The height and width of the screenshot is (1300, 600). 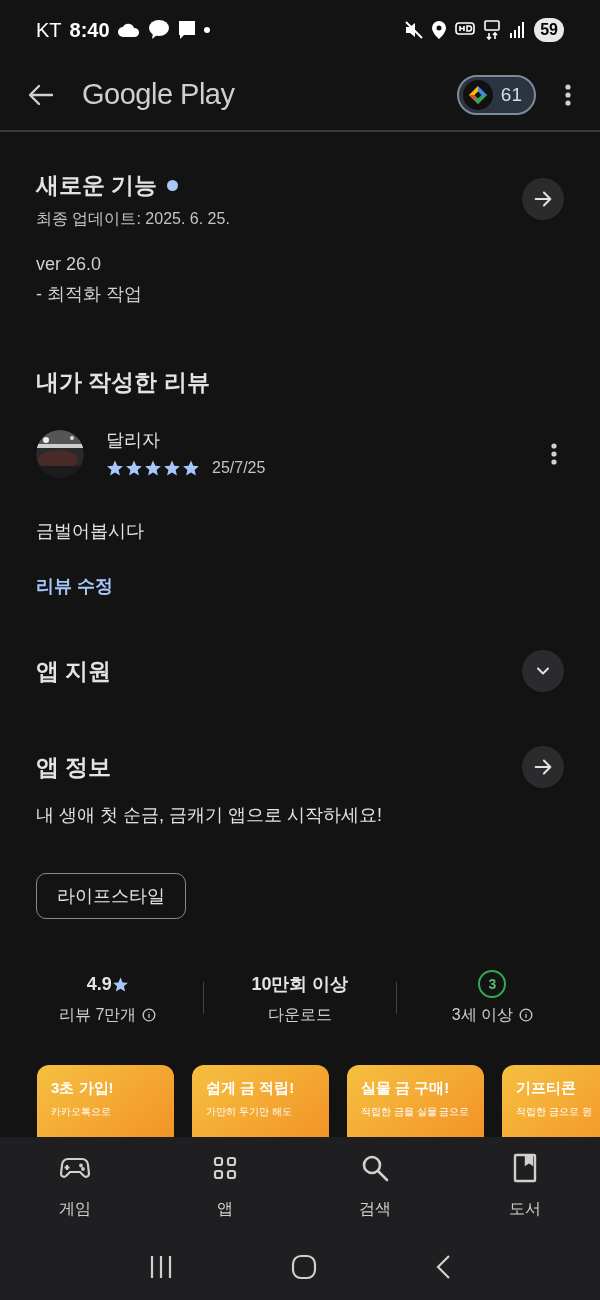 I want to click on card-caption: 카카오톡으로, so click(x=81, y=1111).